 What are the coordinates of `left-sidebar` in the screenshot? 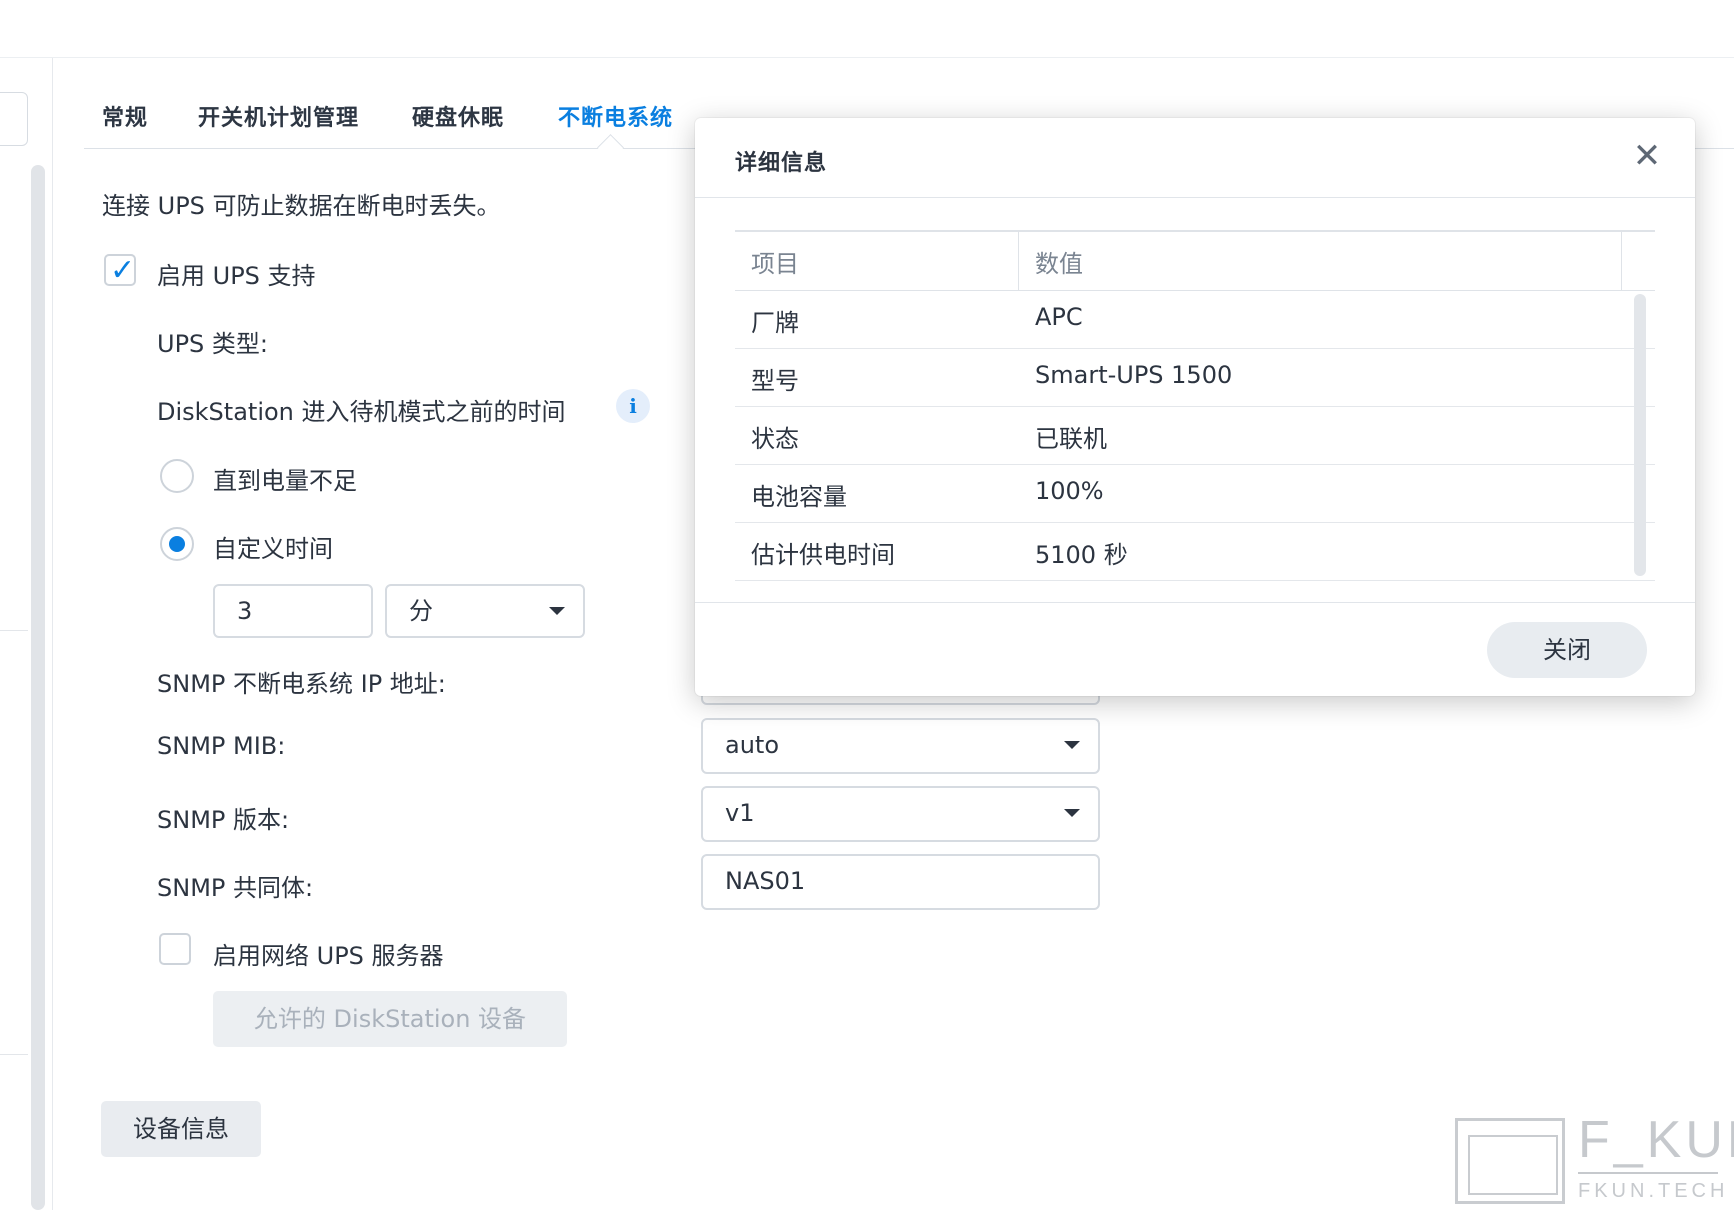 It's located at (26, 634).